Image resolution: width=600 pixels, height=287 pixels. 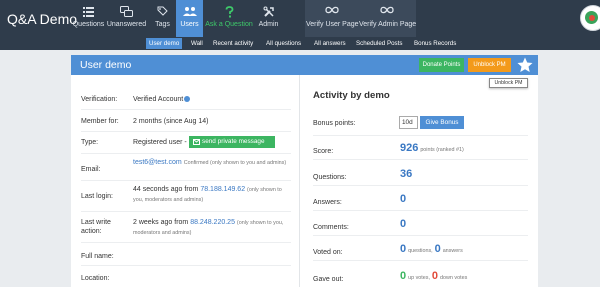 I want to click on subnav-wall: Wall, so click(x=197, y=43).